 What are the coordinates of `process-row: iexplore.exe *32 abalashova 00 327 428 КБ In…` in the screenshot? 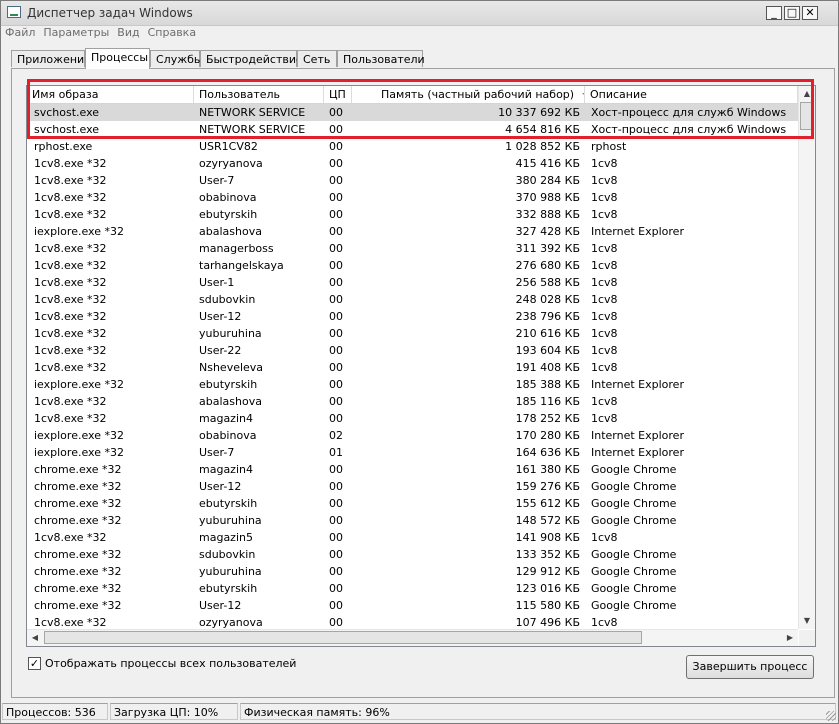 It's located at (412, 231).